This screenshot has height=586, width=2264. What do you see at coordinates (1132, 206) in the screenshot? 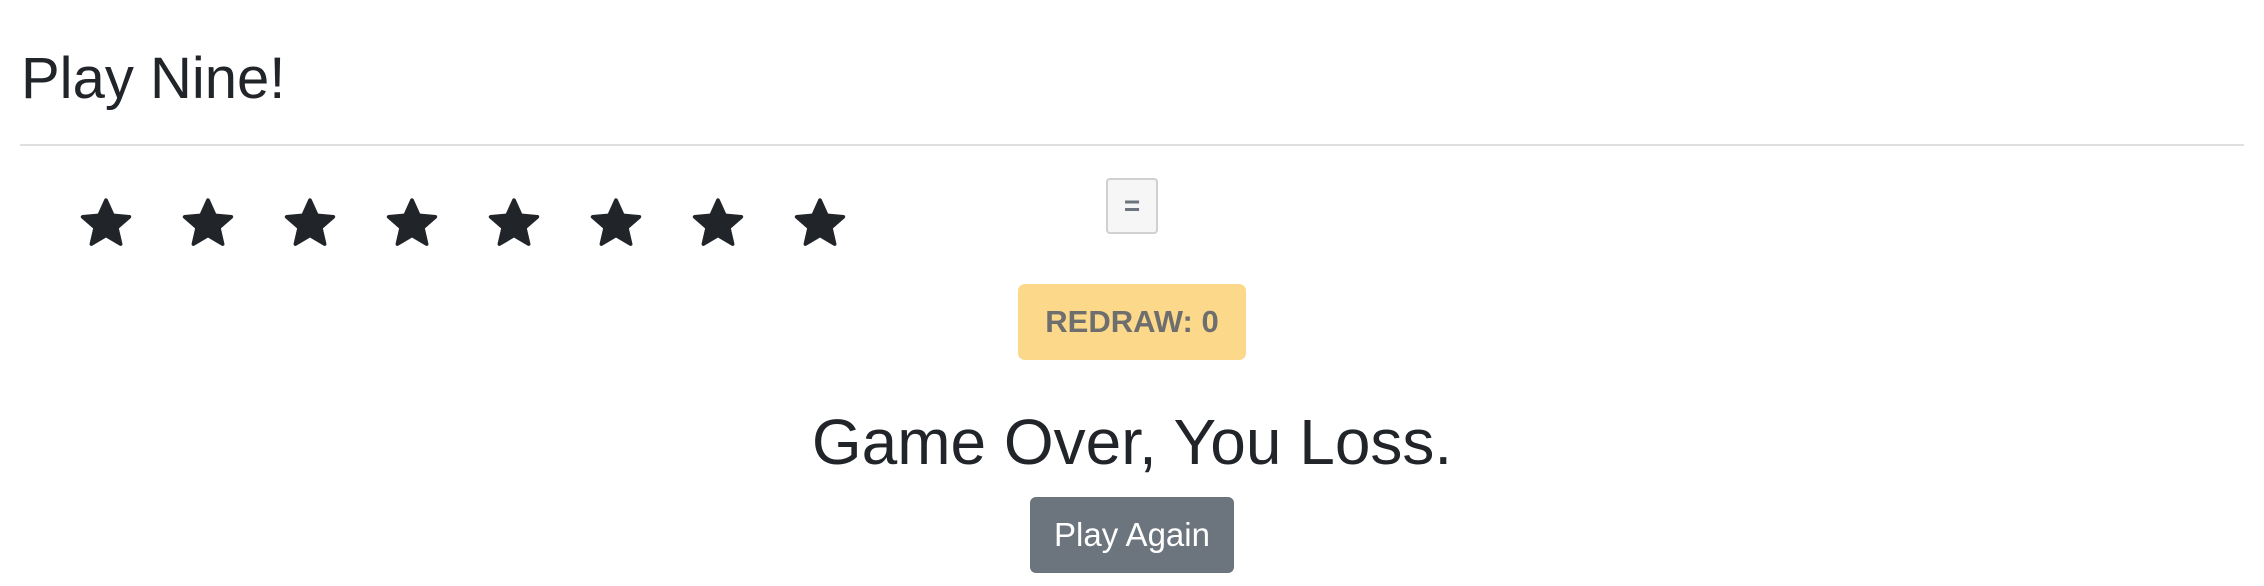
I see `equals-button: =` at bounding box center [1132, 206].